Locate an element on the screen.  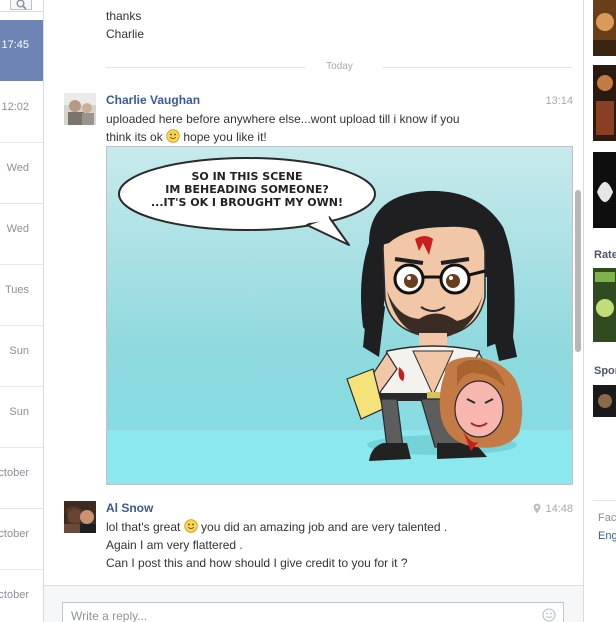
footer-text: Fac is located at coordinates (607, 518).